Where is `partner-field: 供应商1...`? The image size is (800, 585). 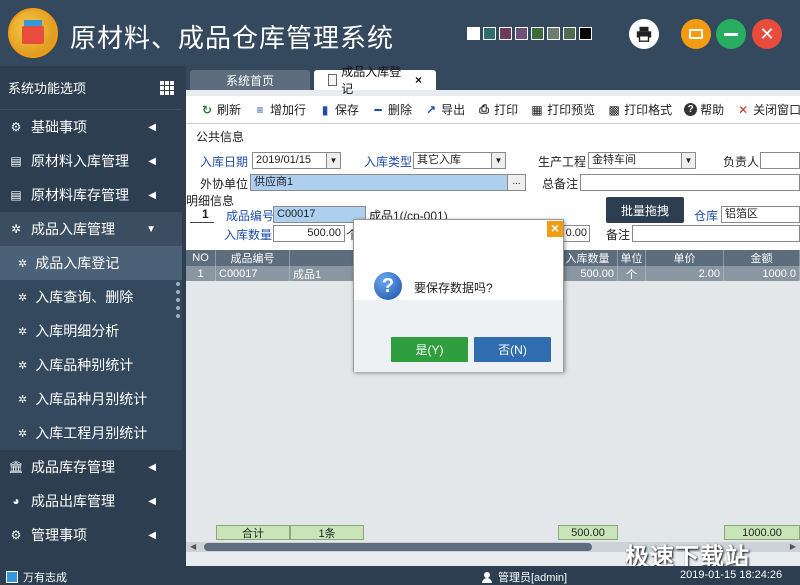
partner-field: 供应商1... is located at coordinates (388, 182).